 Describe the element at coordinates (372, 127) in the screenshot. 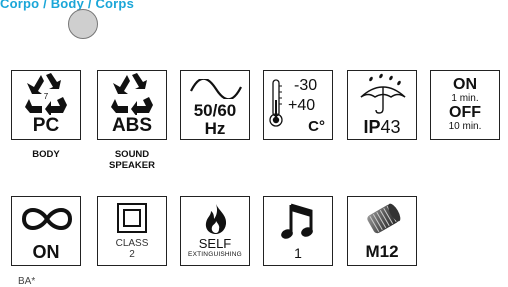

I see `ip-prefix: IP` at that location.